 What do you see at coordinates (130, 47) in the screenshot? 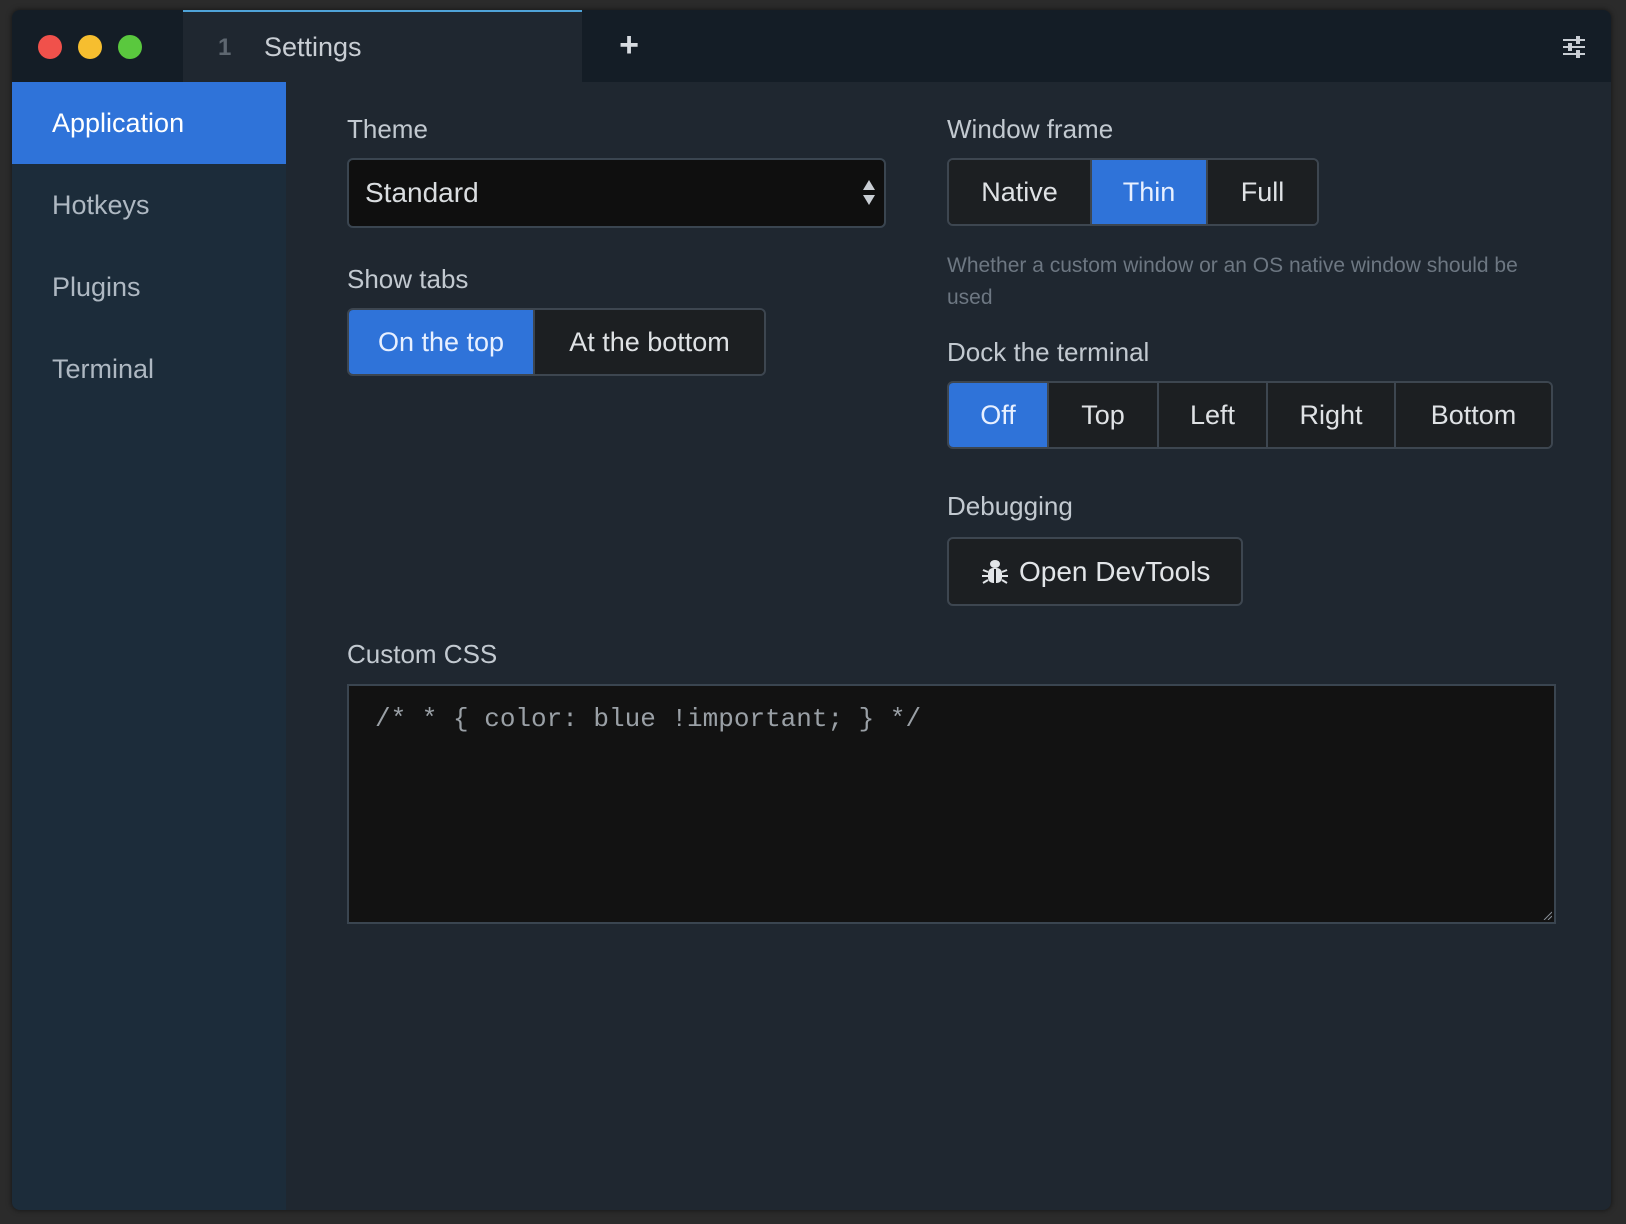
I see `maximize-window-button` at bounding box center [130, 47].